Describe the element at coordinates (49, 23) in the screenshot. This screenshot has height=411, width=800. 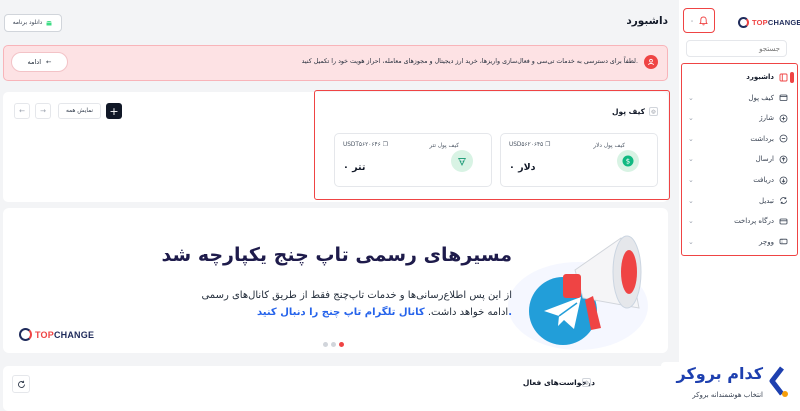
I see `android-icon` at that location.